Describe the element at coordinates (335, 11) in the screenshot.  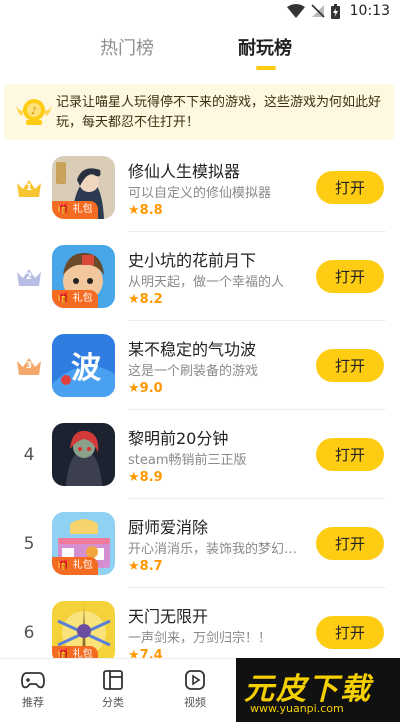
I see `battery-icon` at that location.